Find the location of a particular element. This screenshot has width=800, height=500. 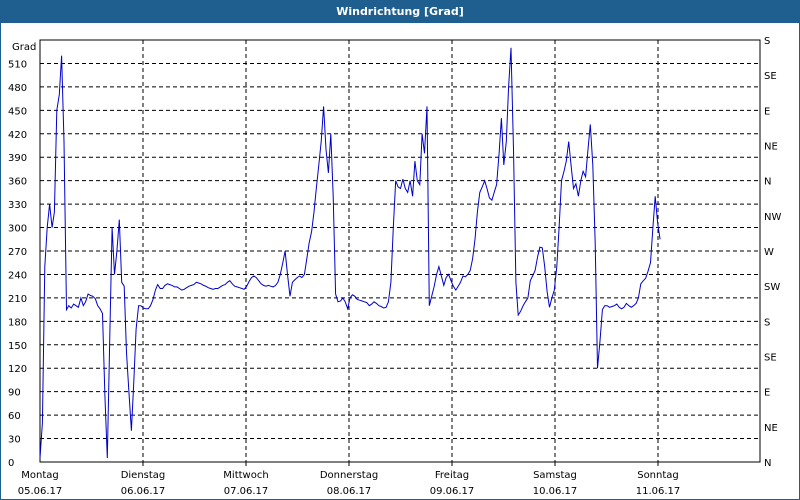

x-tick-date: 08.06.17 is located at coordinates (349, 491).